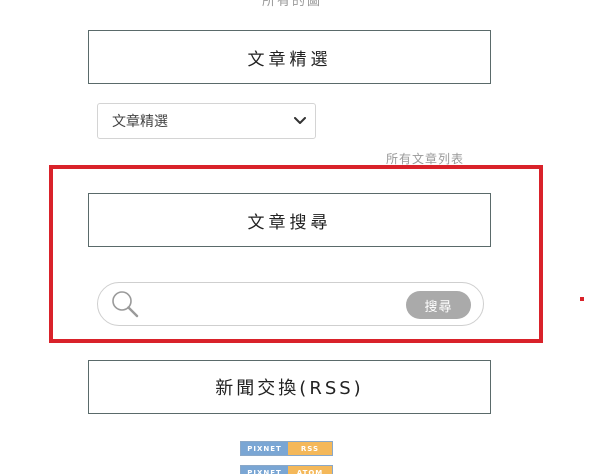  I want to click on pixnet-rss-badge: PIXNET RSS, so click(286, 448).